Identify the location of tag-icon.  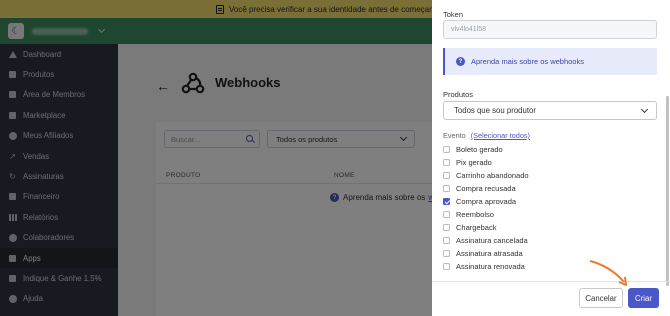
(12, 74).